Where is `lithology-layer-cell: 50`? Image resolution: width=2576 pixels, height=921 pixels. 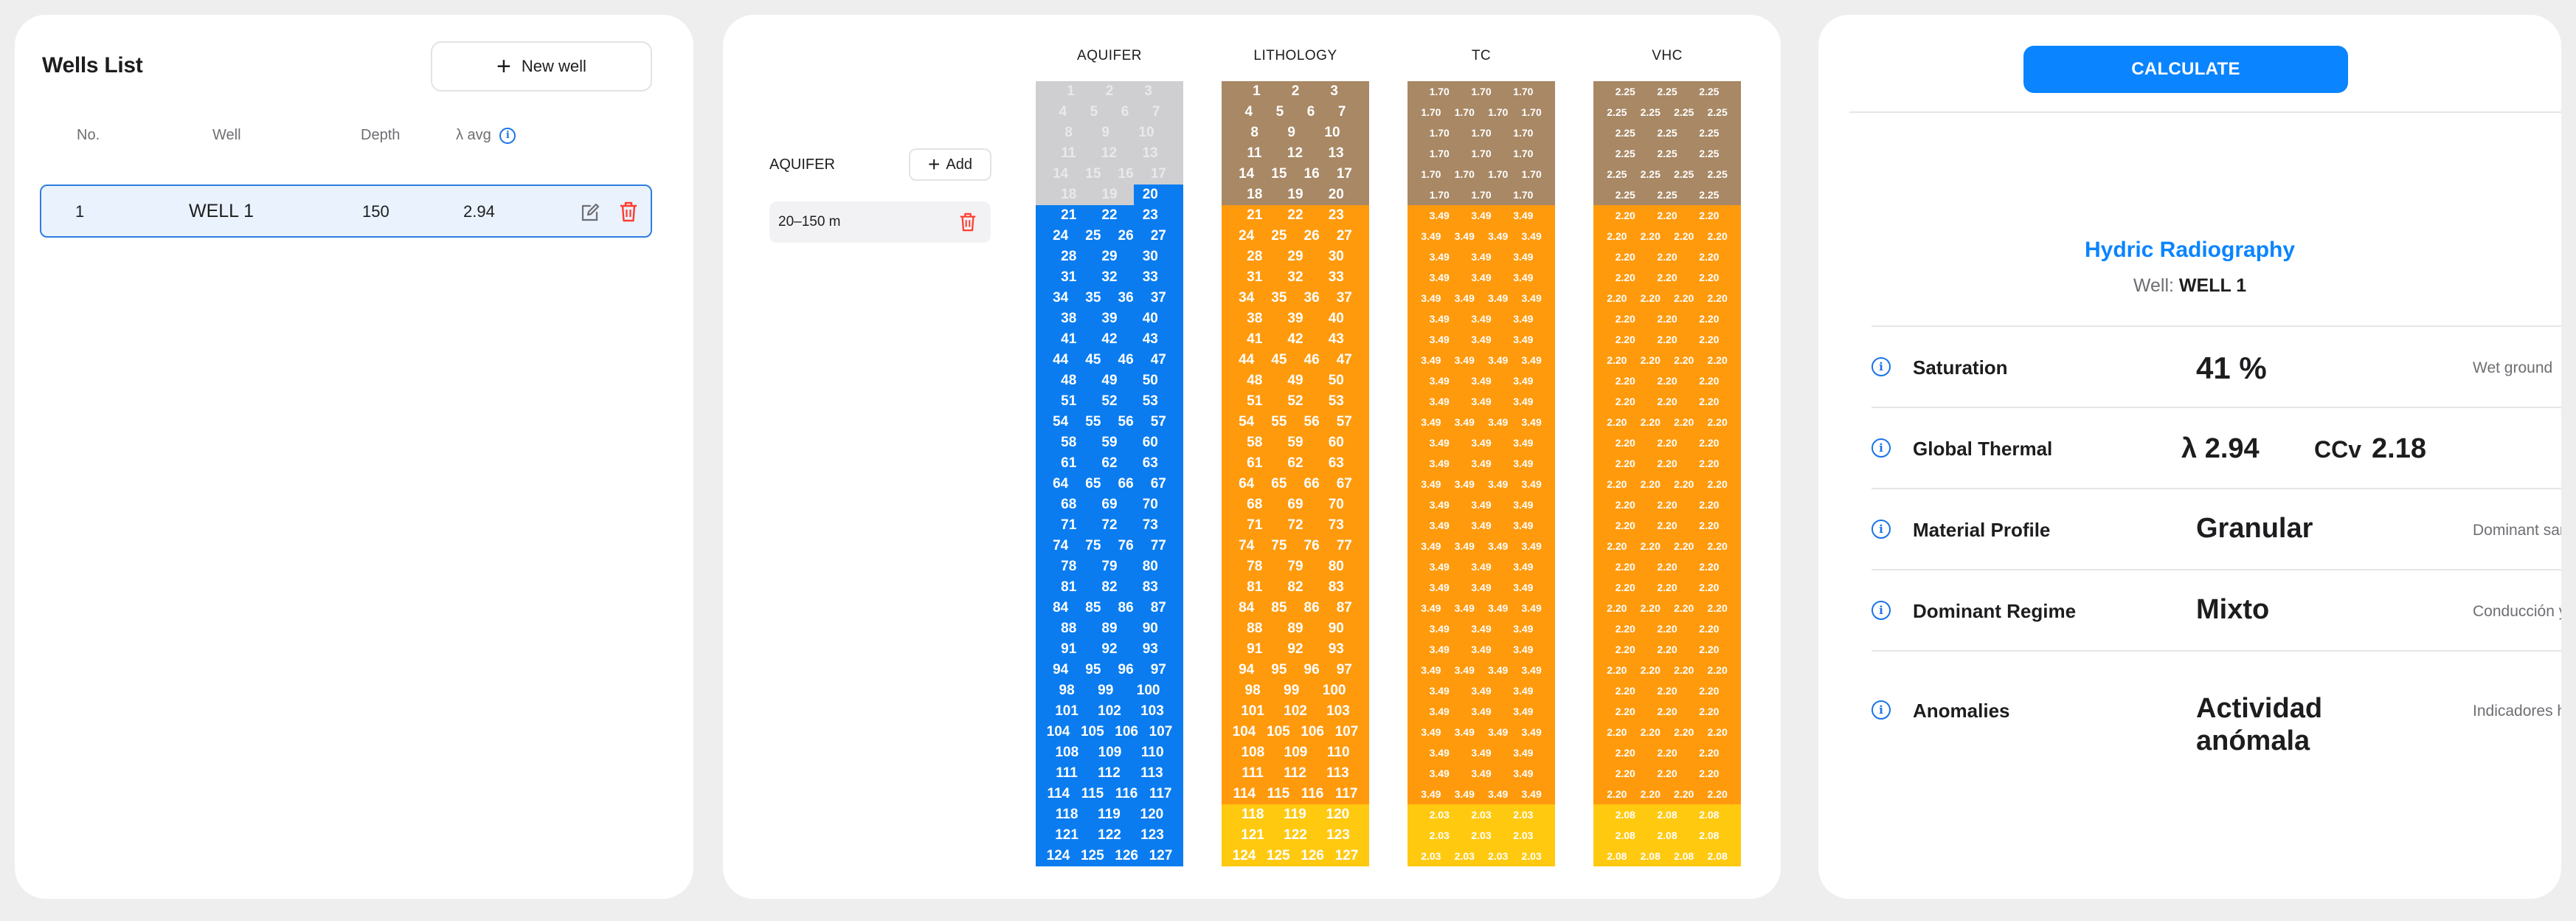
lithology-layer-cell: 50 is located at coordinates (1336, 380).